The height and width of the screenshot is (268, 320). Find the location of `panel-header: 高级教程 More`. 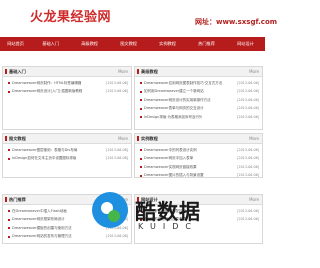

panel-header: 高级教程 More is located at coordinates (198, 72).